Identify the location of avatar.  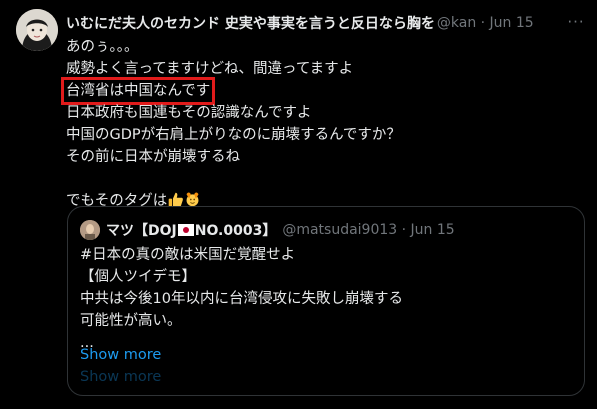
(37, 30).